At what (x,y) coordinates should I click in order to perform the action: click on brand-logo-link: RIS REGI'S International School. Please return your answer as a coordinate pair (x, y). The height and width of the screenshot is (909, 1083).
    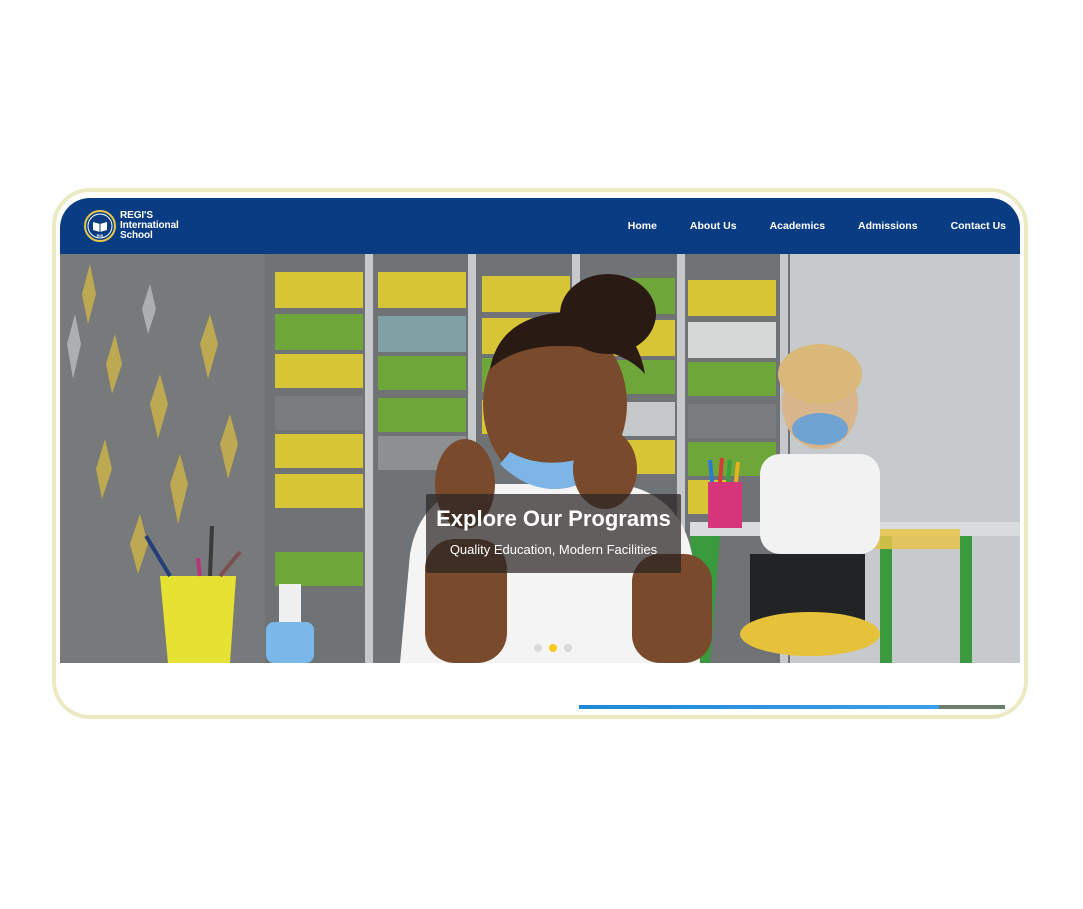
    Looking at the image, I should click on (131, 226).